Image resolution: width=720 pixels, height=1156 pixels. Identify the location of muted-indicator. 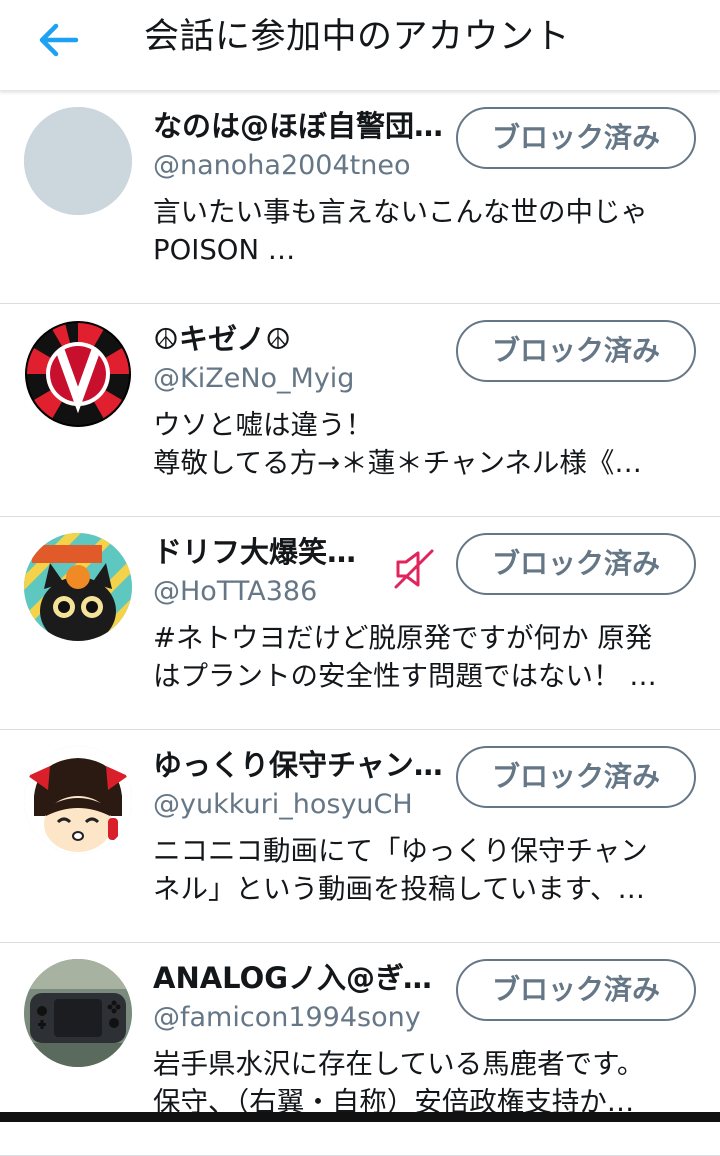
(414, 569).